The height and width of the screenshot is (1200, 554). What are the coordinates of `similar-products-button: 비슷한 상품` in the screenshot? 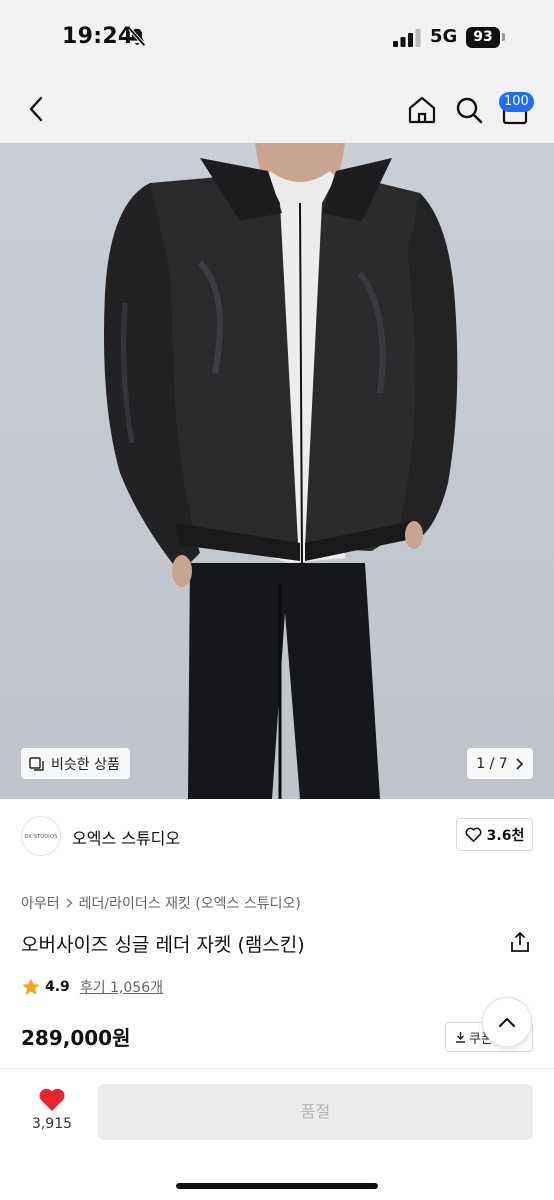 It's located at (75, 763).